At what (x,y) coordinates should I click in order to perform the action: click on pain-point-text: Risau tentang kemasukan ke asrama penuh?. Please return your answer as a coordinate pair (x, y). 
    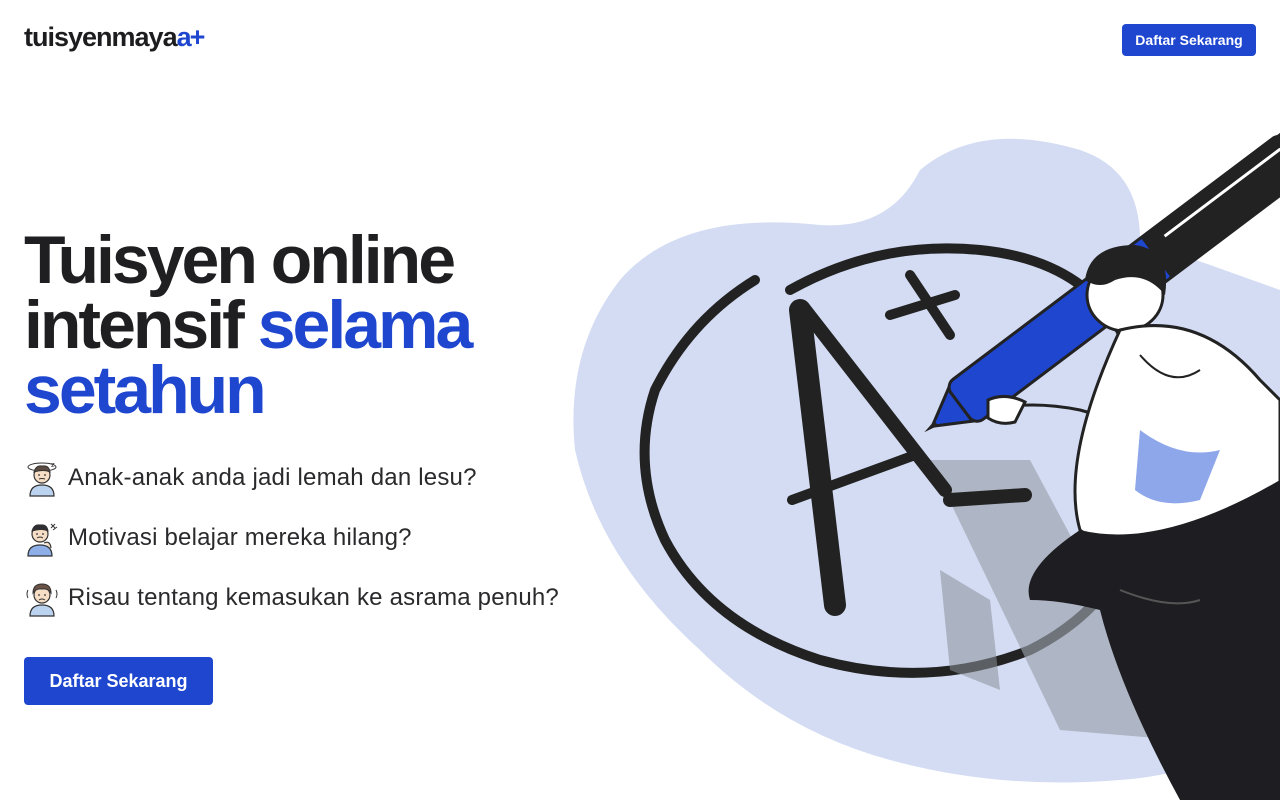
    Looking at the image, I should click on (313, 597).